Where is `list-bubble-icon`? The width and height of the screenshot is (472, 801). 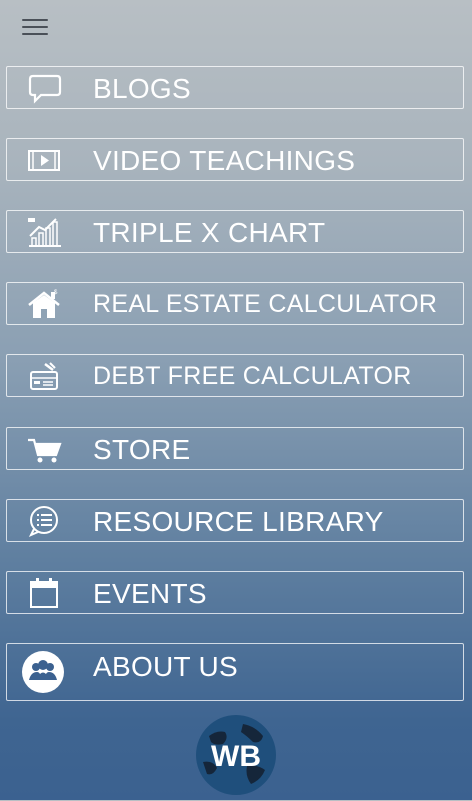 list-bubble-icon is located at coordinates (44, 521).